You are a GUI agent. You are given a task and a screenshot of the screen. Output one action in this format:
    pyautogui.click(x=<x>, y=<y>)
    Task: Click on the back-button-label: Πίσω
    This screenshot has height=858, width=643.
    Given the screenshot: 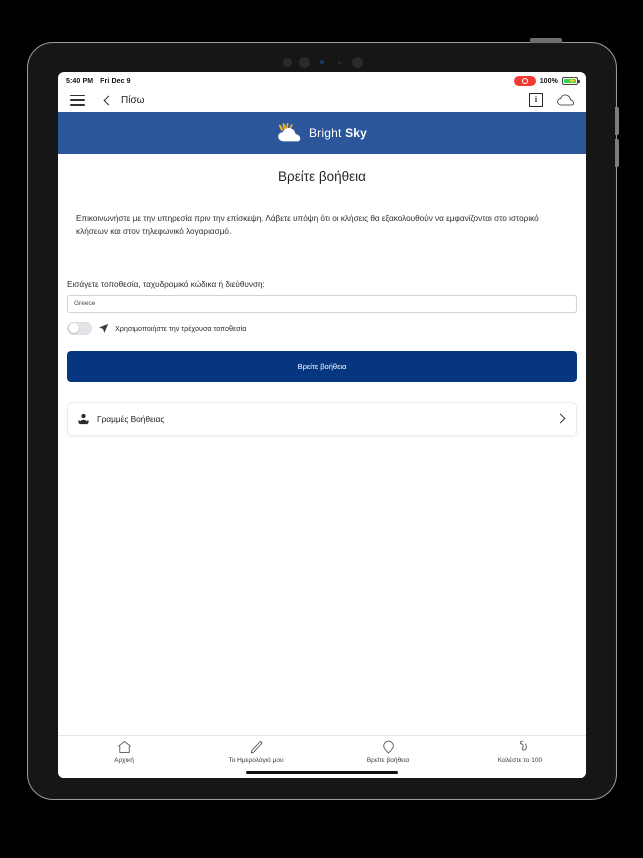 What is the action you would take?
    pyautogui.click(x=133, y=100)
    